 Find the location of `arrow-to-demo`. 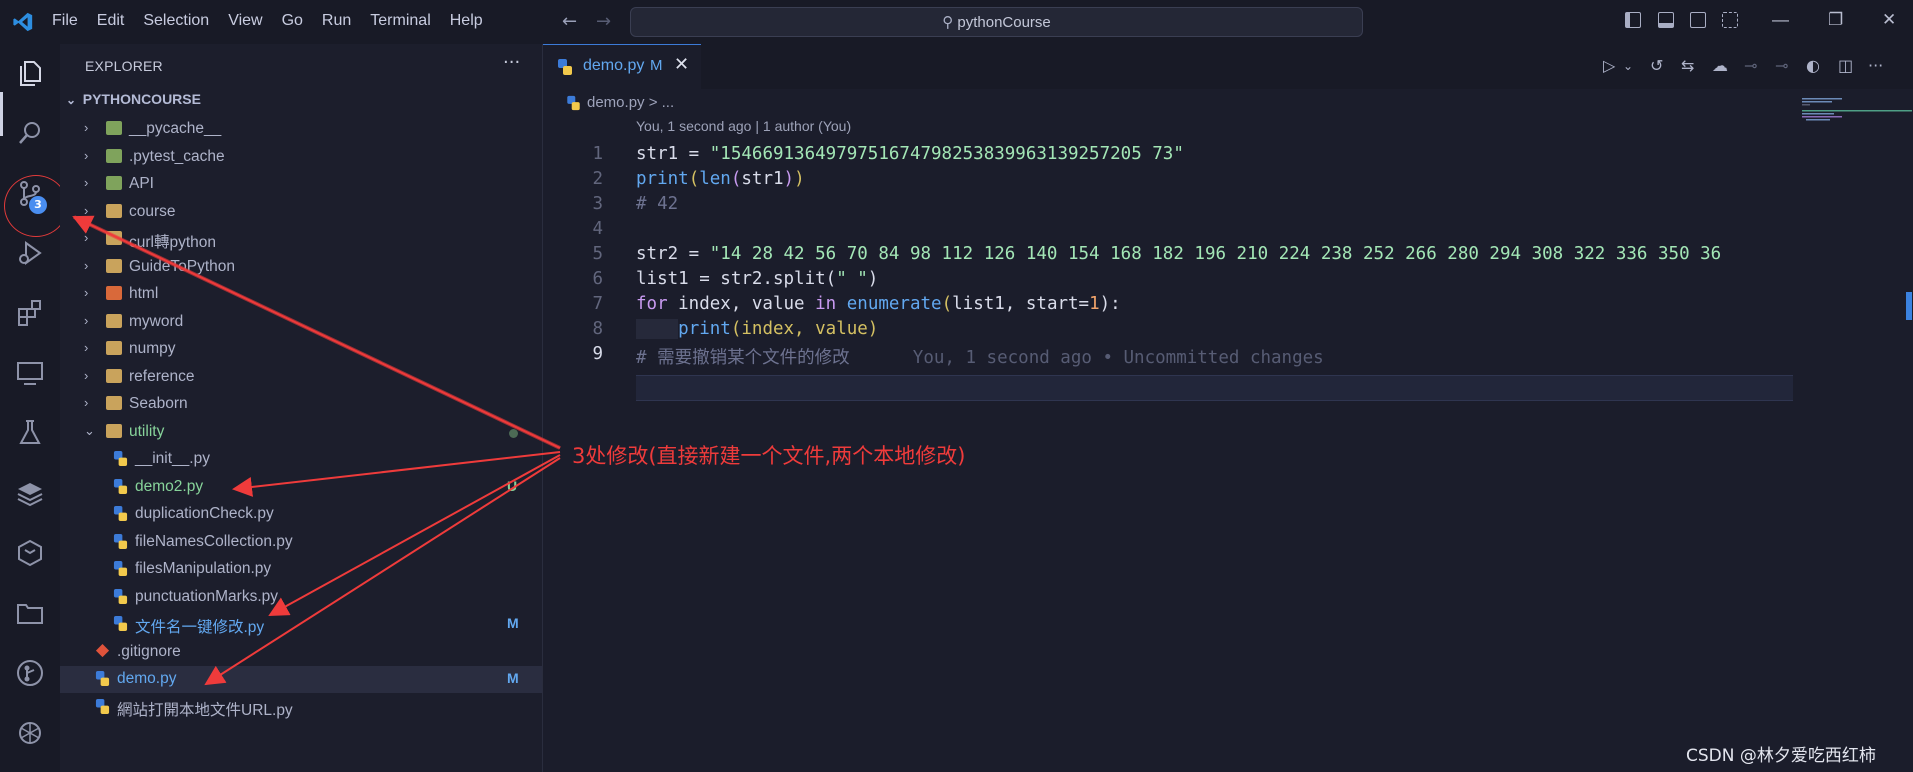

arrow-to-demo is located at coordinates (382, 571).